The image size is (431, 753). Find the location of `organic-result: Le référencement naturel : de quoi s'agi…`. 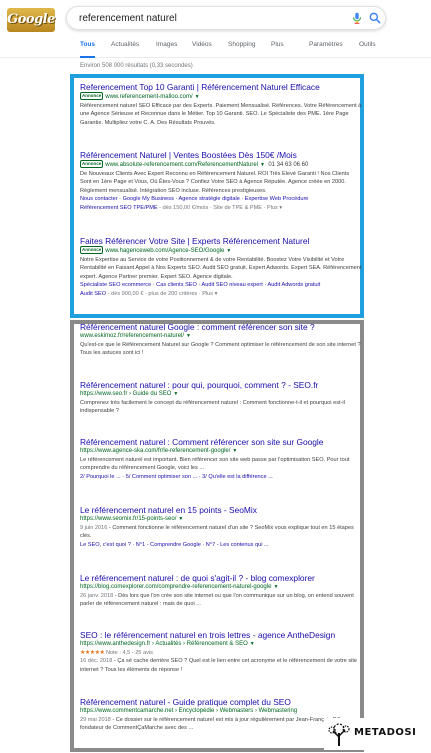

organic-result: Le référencement naturel : de quoi s'agi… is located at coordinates (221, 591).